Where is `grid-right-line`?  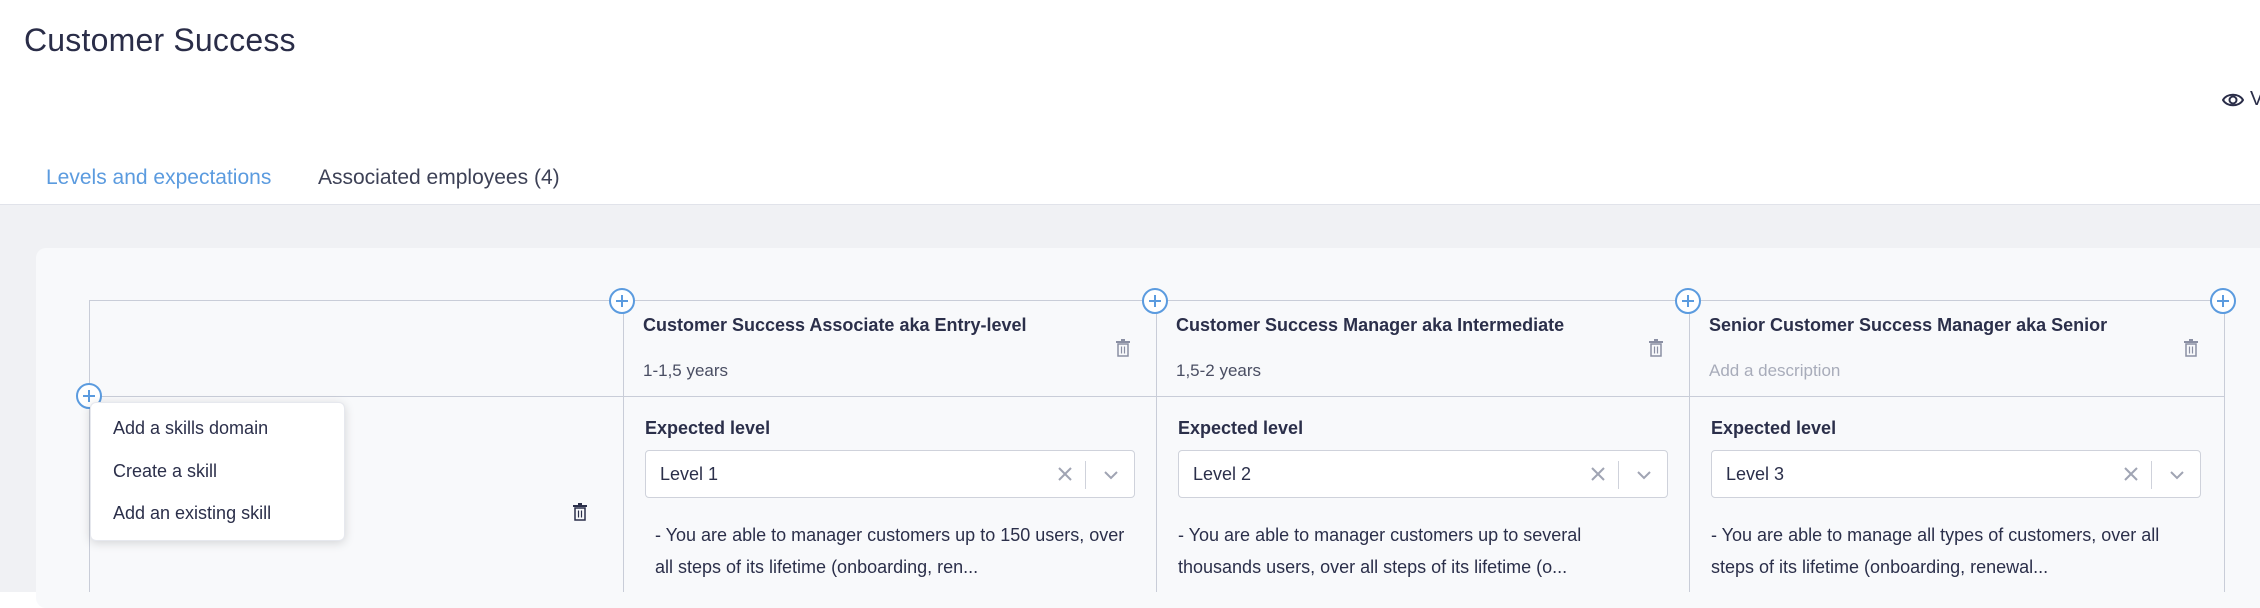
grid-right-line is located at coordinates (2224, 446).